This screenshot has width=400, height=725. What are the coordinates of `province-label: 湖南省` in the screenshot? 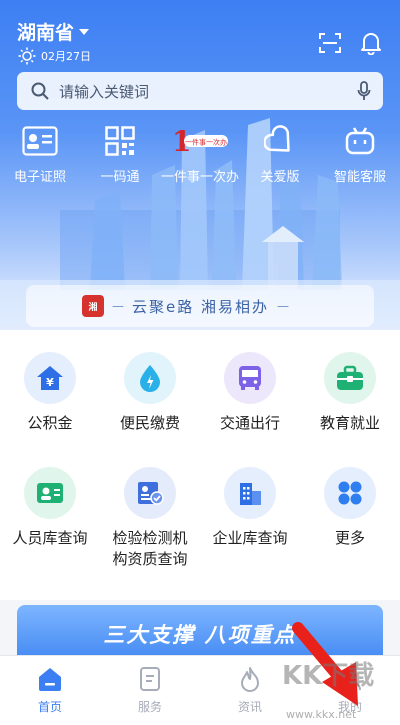 It's located at (46, 33).